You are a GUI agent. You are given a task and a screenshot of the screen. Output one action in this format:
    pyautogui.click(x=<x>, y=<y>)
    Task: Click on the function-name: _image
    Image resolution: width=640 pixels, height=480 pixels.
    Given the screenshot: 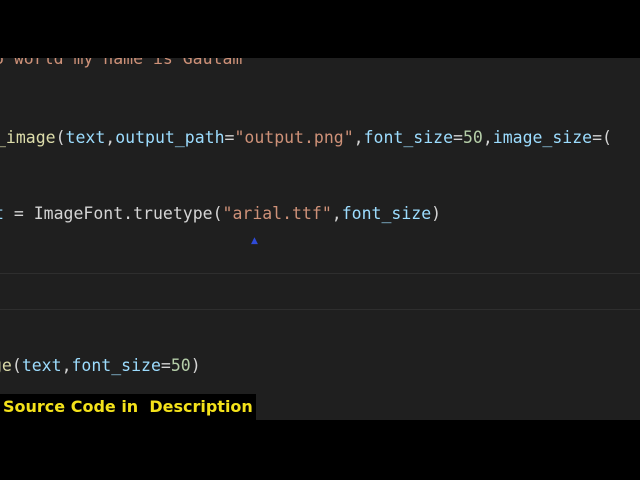 What is the action you would take?
    pyautogui.click(x=28, y=137)
    